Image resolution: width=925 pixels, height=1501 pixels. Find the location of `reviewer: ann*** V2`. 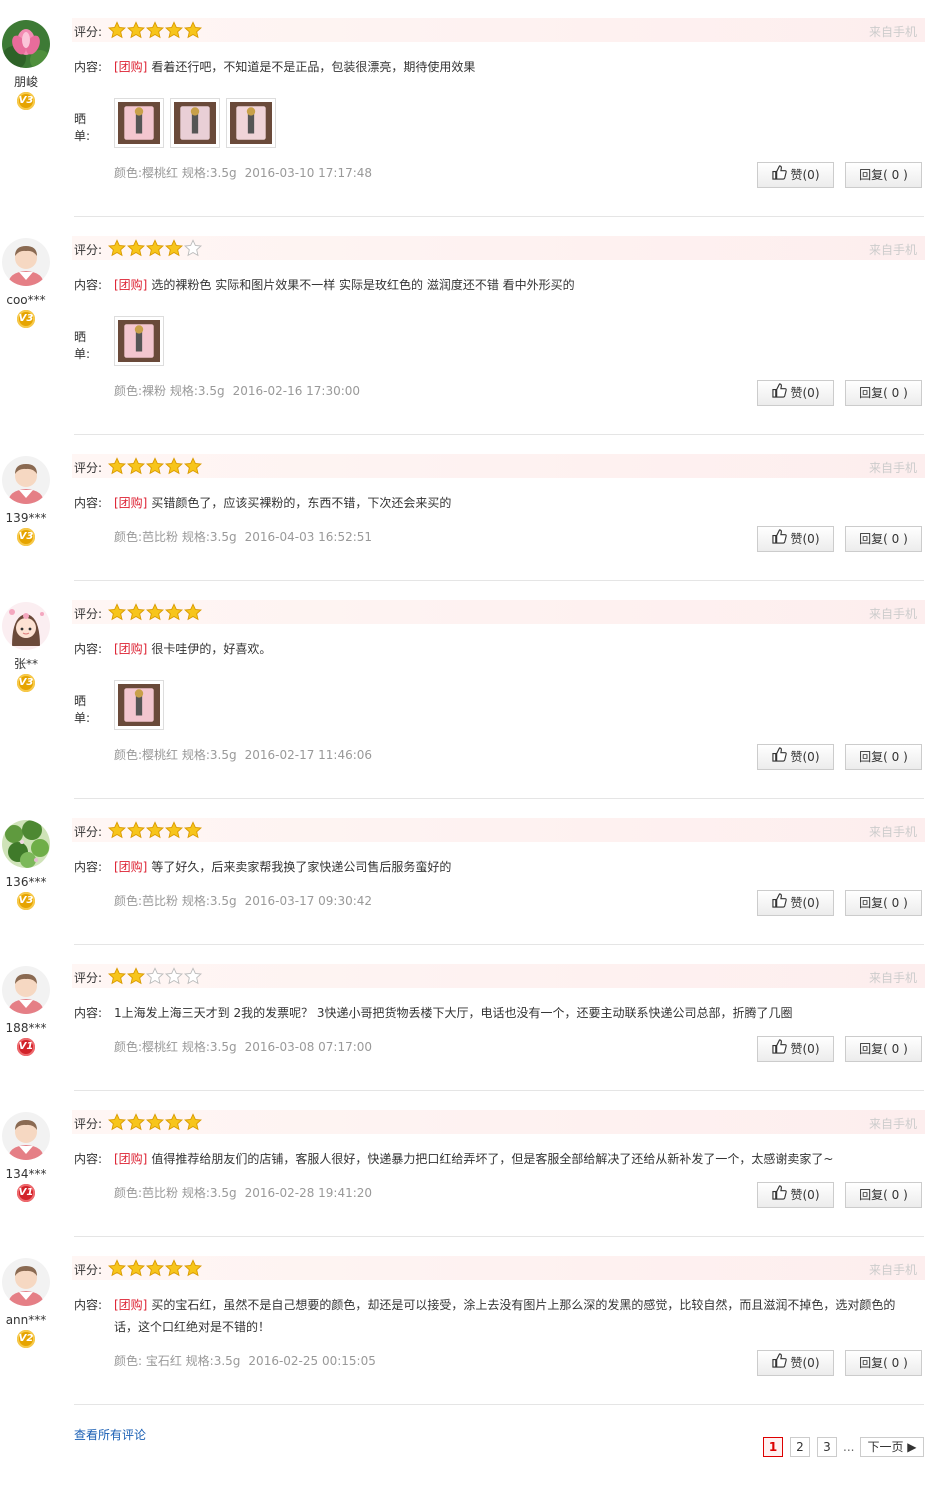

reviewer: ann*** V2 is located at coordinates (26, 1303).